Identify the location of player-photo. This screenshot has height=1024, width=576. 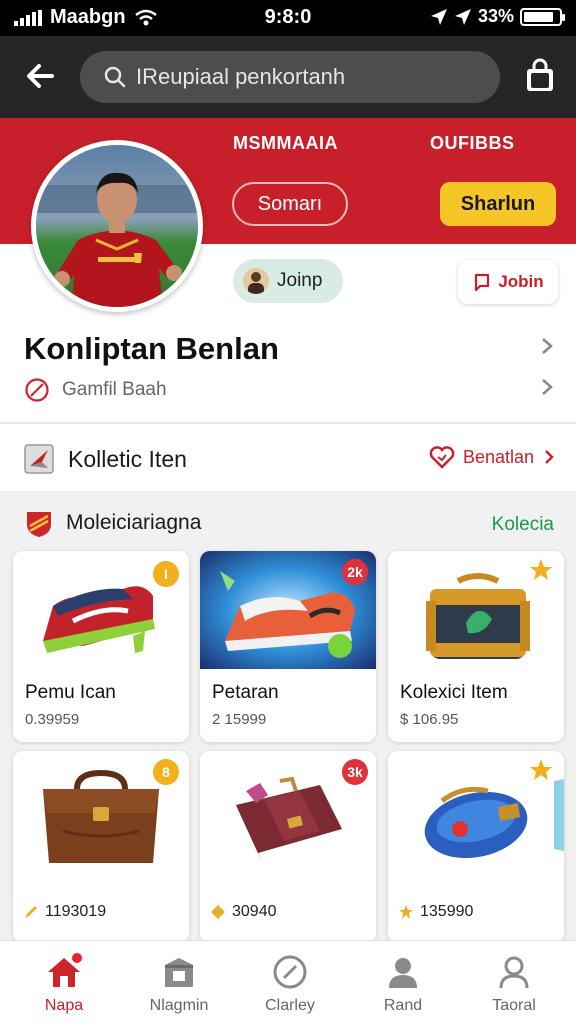
(117, 226).